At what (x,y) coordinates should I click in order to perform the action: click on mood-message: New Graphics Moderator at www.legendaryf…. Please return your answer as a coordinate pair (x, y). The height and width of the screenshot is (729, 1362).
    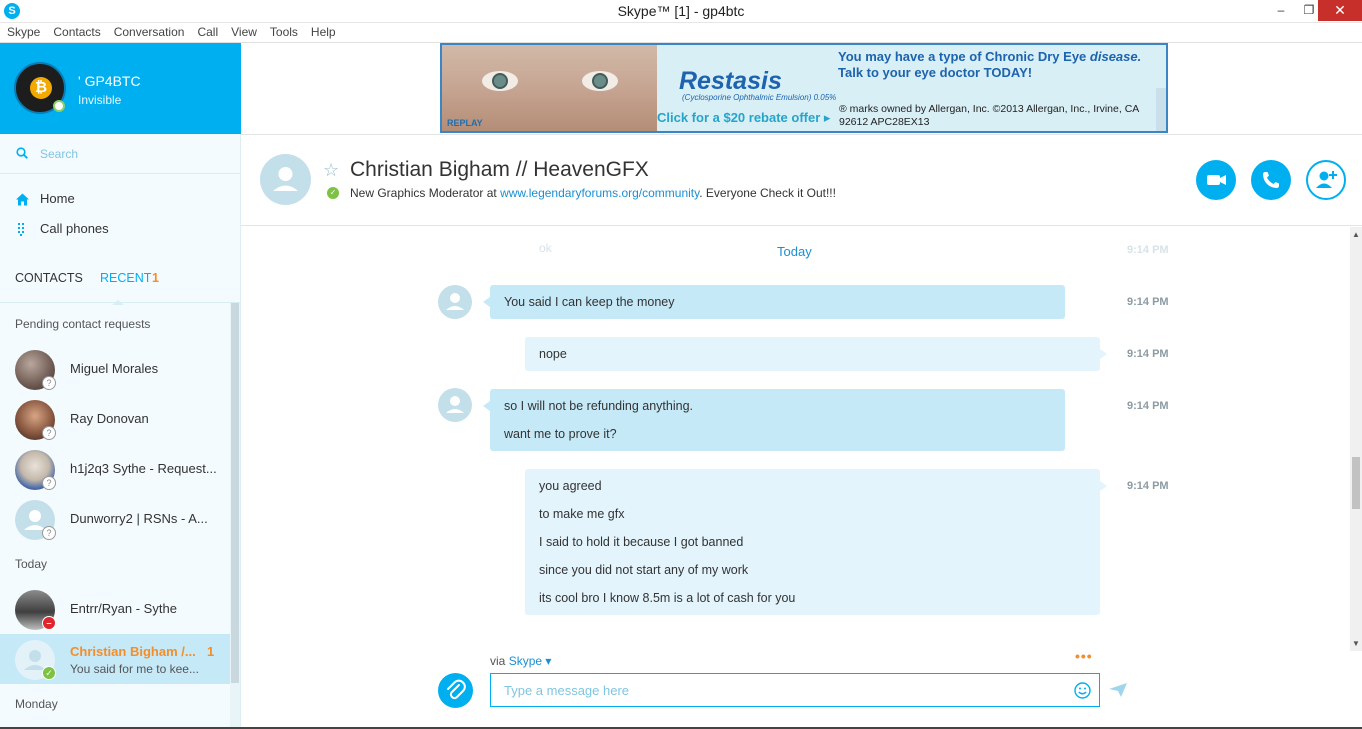
    Looking at the image, I should click on (593, 193).